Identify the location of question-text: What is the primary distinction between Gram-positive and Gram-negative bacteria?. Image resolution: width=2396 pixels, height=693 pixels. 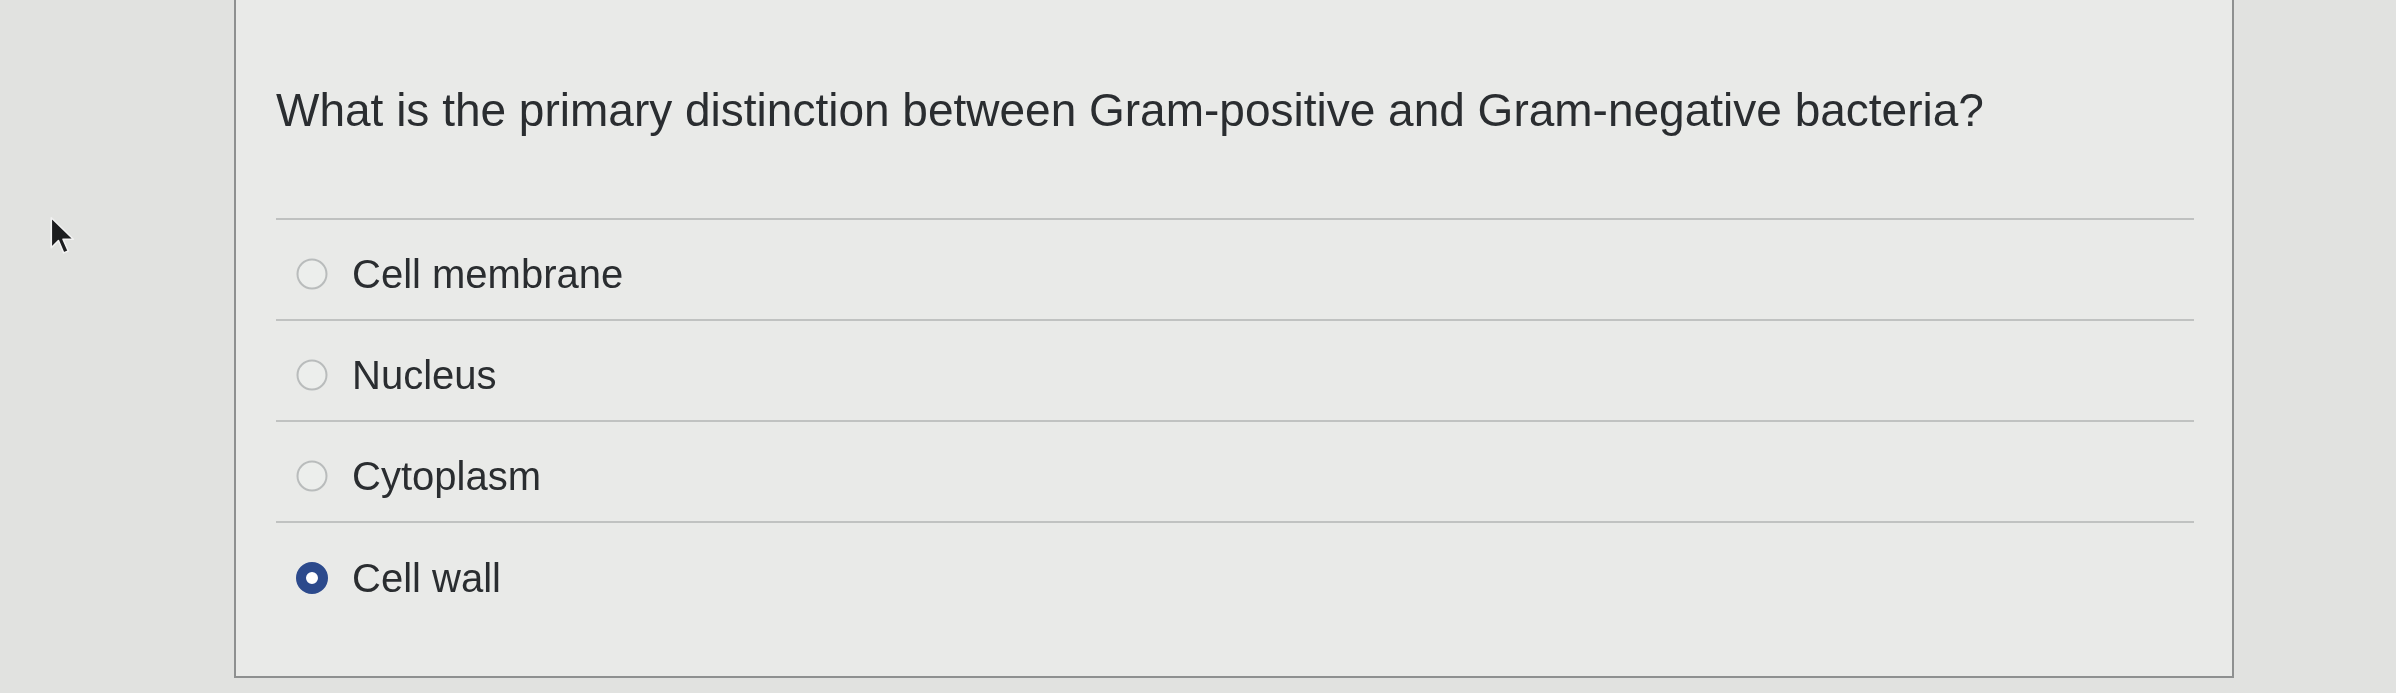
(1130, 110).